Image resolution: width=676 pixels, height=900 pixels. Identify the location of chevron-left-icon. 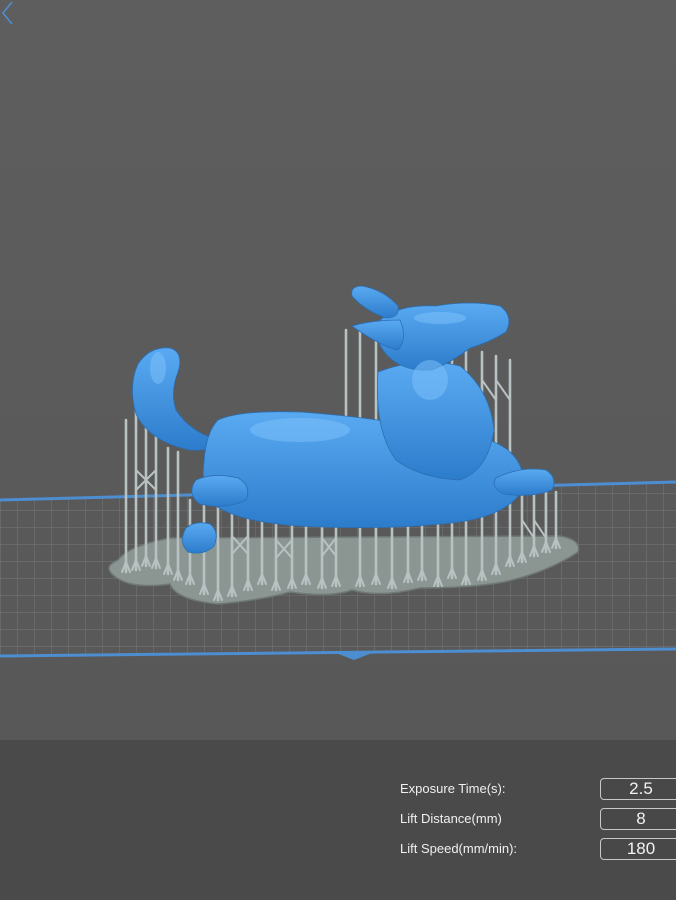
(7, 13).